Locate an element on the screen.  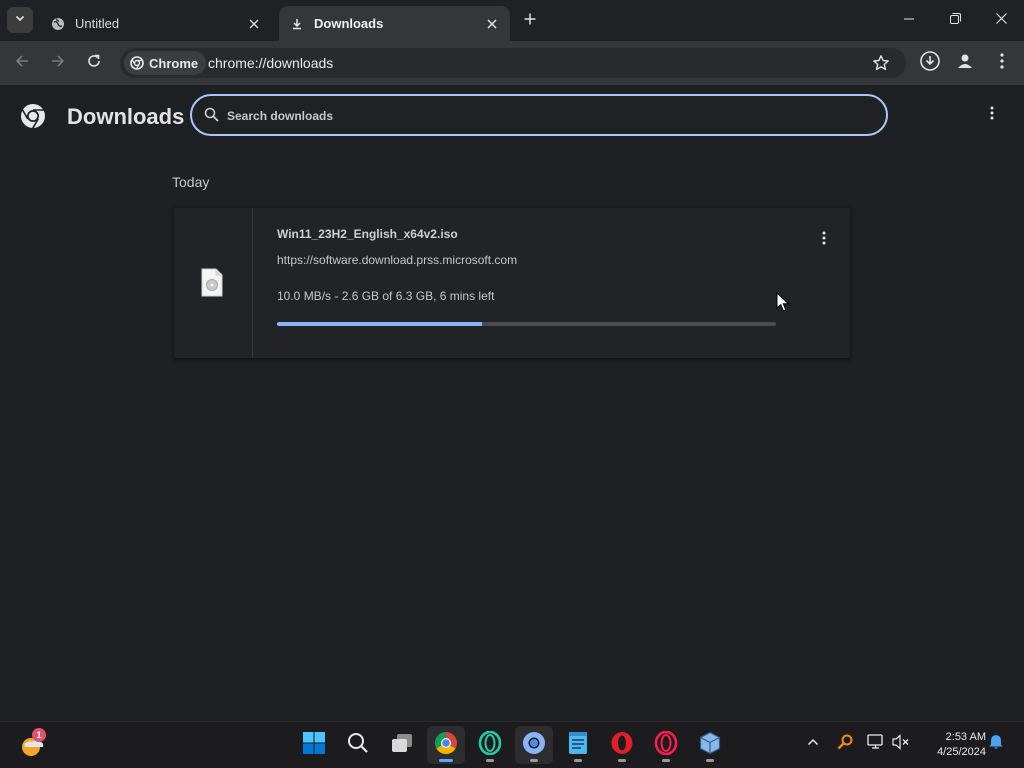
opera-icon is located at coordinates (622, 745).